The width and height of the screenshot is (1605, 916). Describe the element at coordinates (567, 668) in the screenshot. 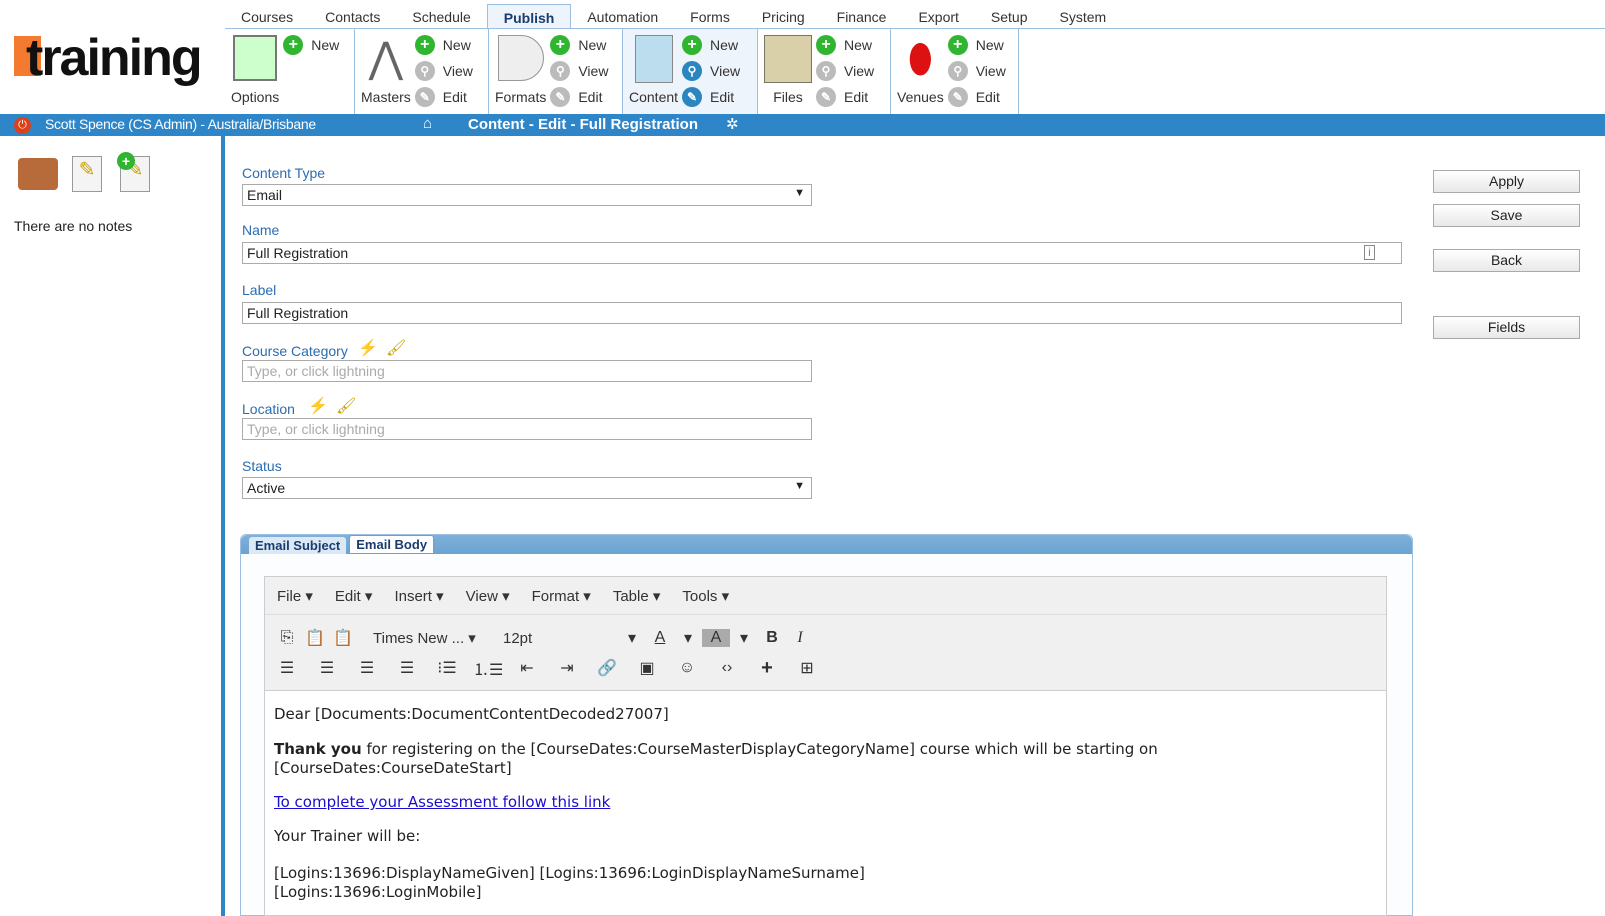

I see `indent-icon: ⇥` at that location.